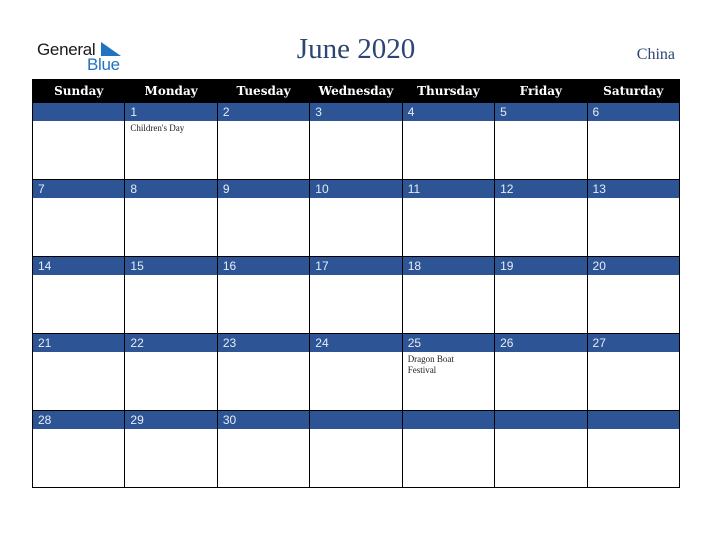 This screenshot has width=712, height=550. Describe the element at coordinates (633, 372) in the screenshot. I see `day-cell: 27` at that location.